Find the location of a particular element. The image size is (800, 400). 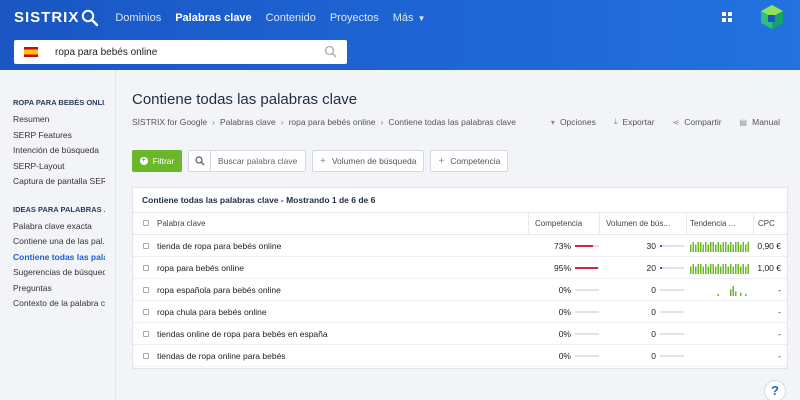

keyword-link: ropa para bebés online is located at coordinates (200, 268).